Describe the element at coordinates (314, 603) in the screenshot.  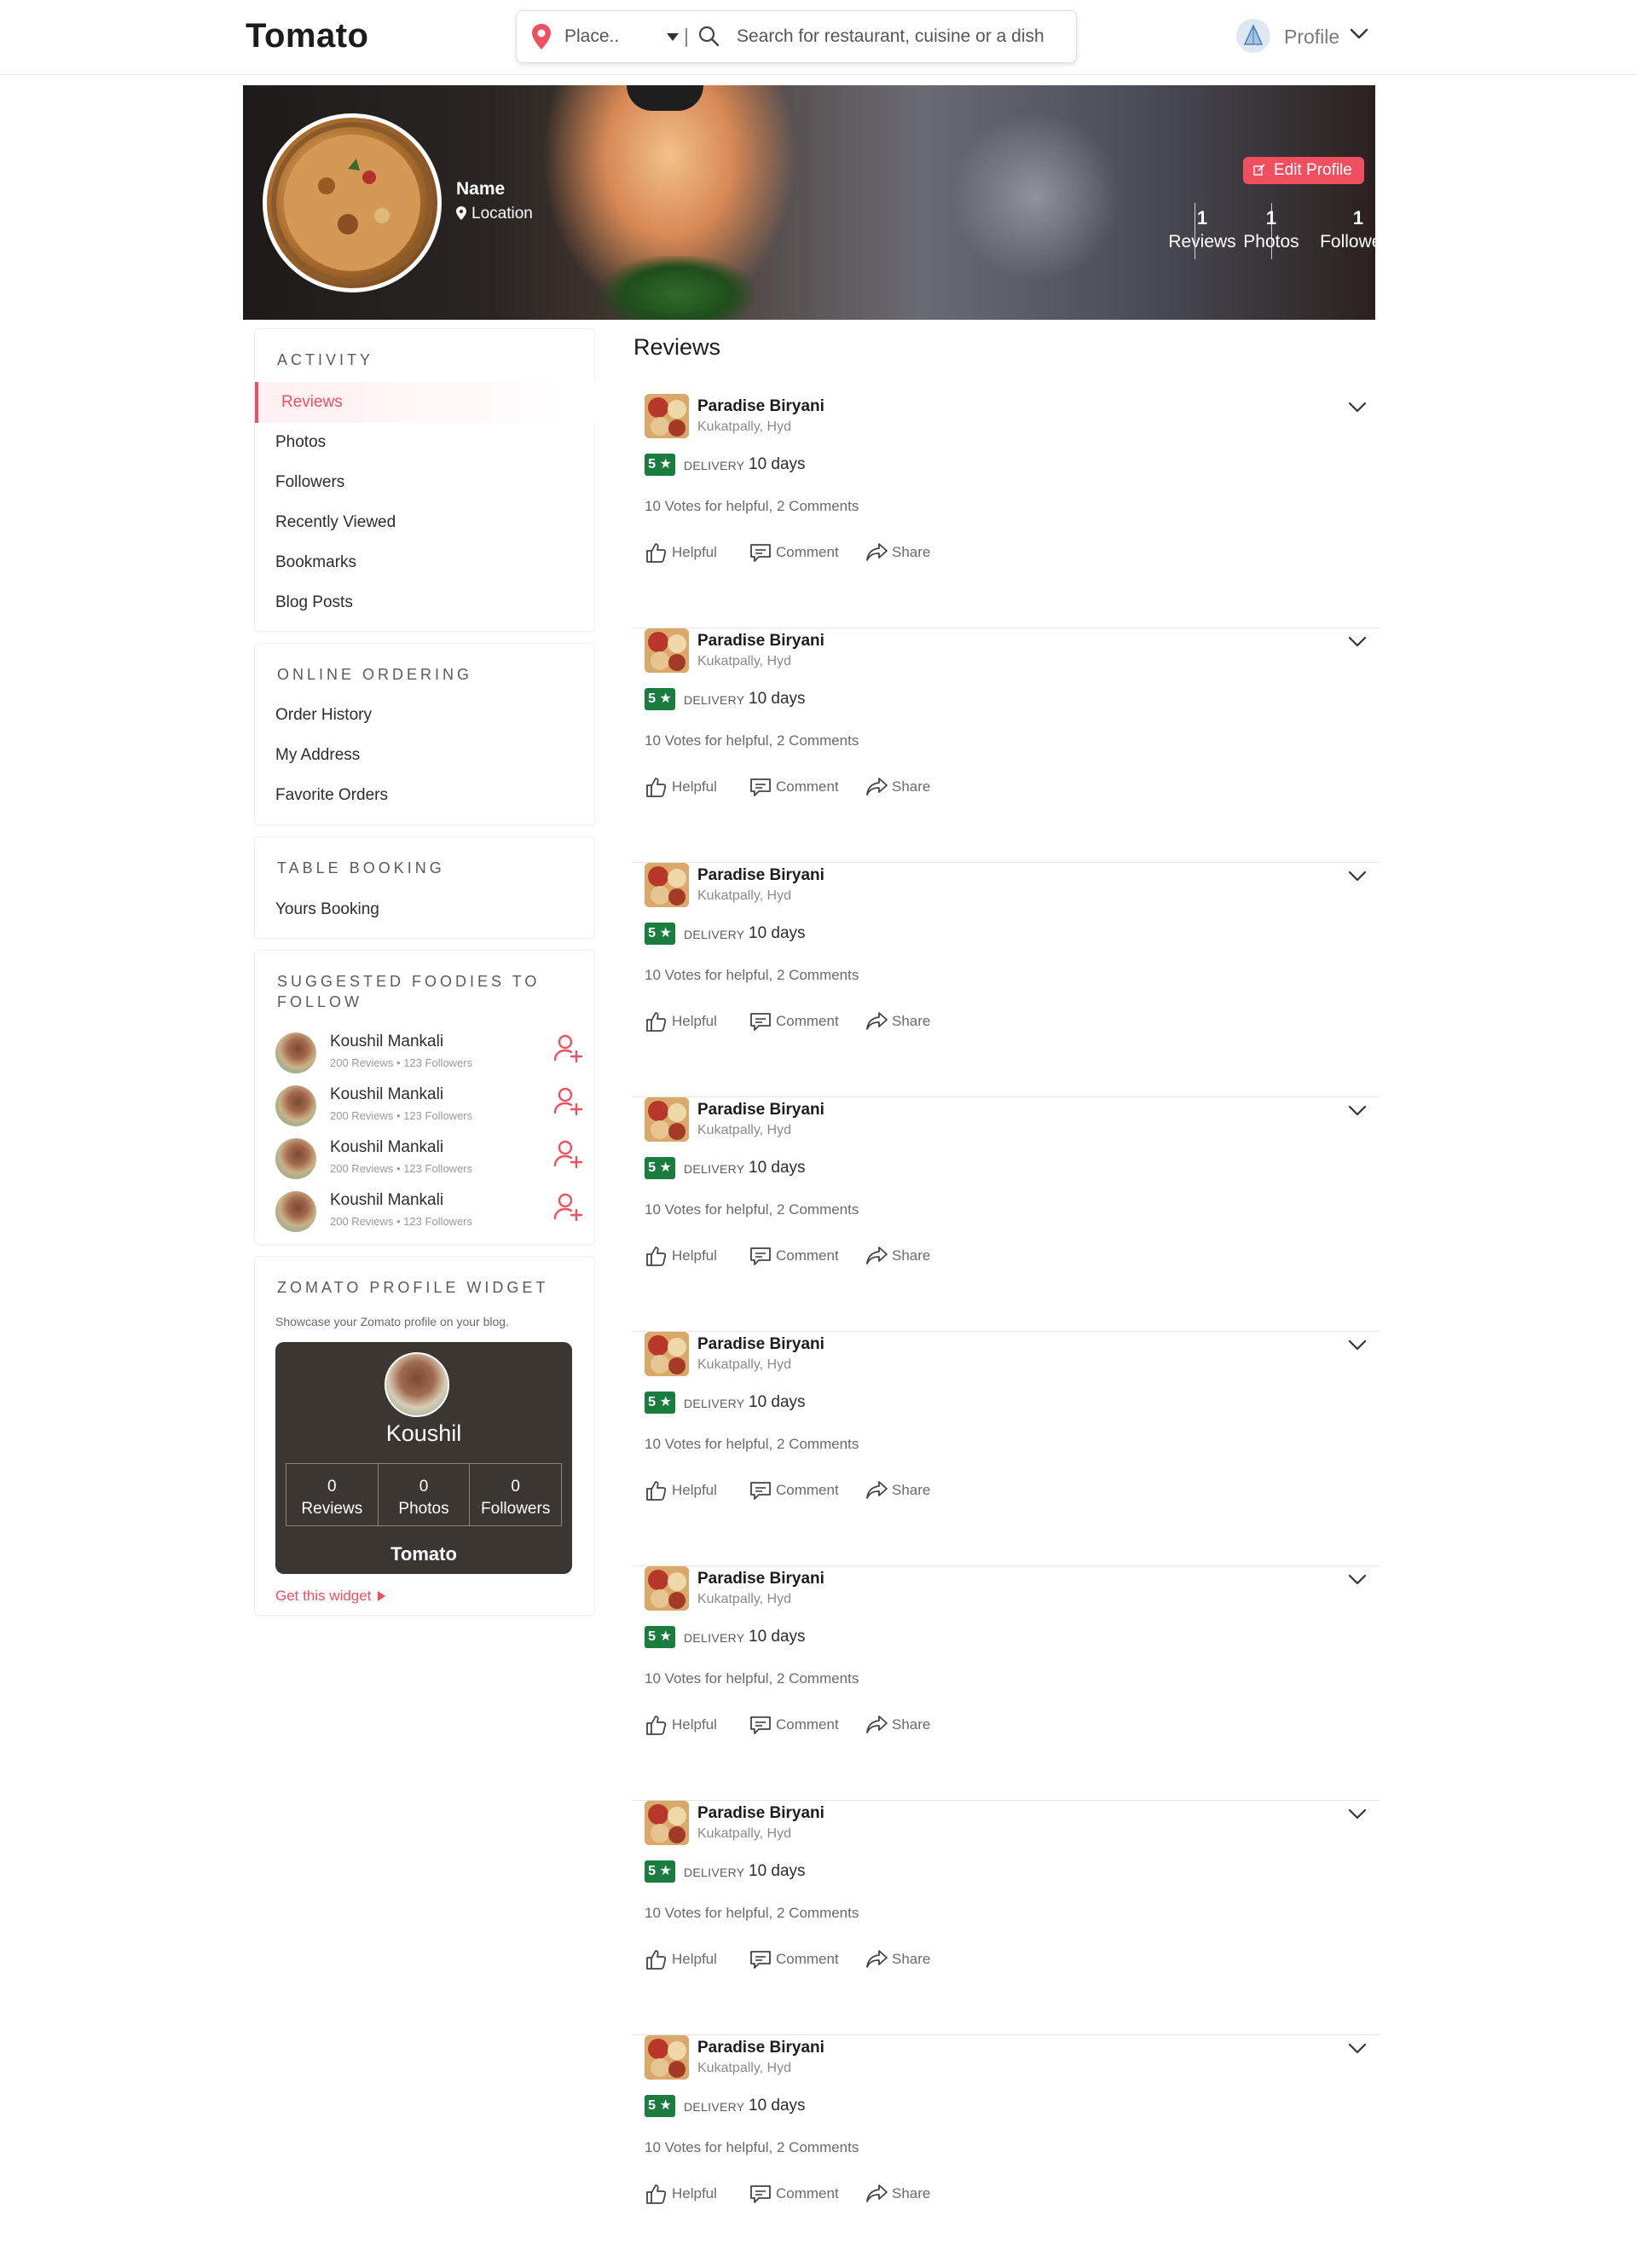
I see `sidebar-item-blog-posts: Blog Posts` at that location.